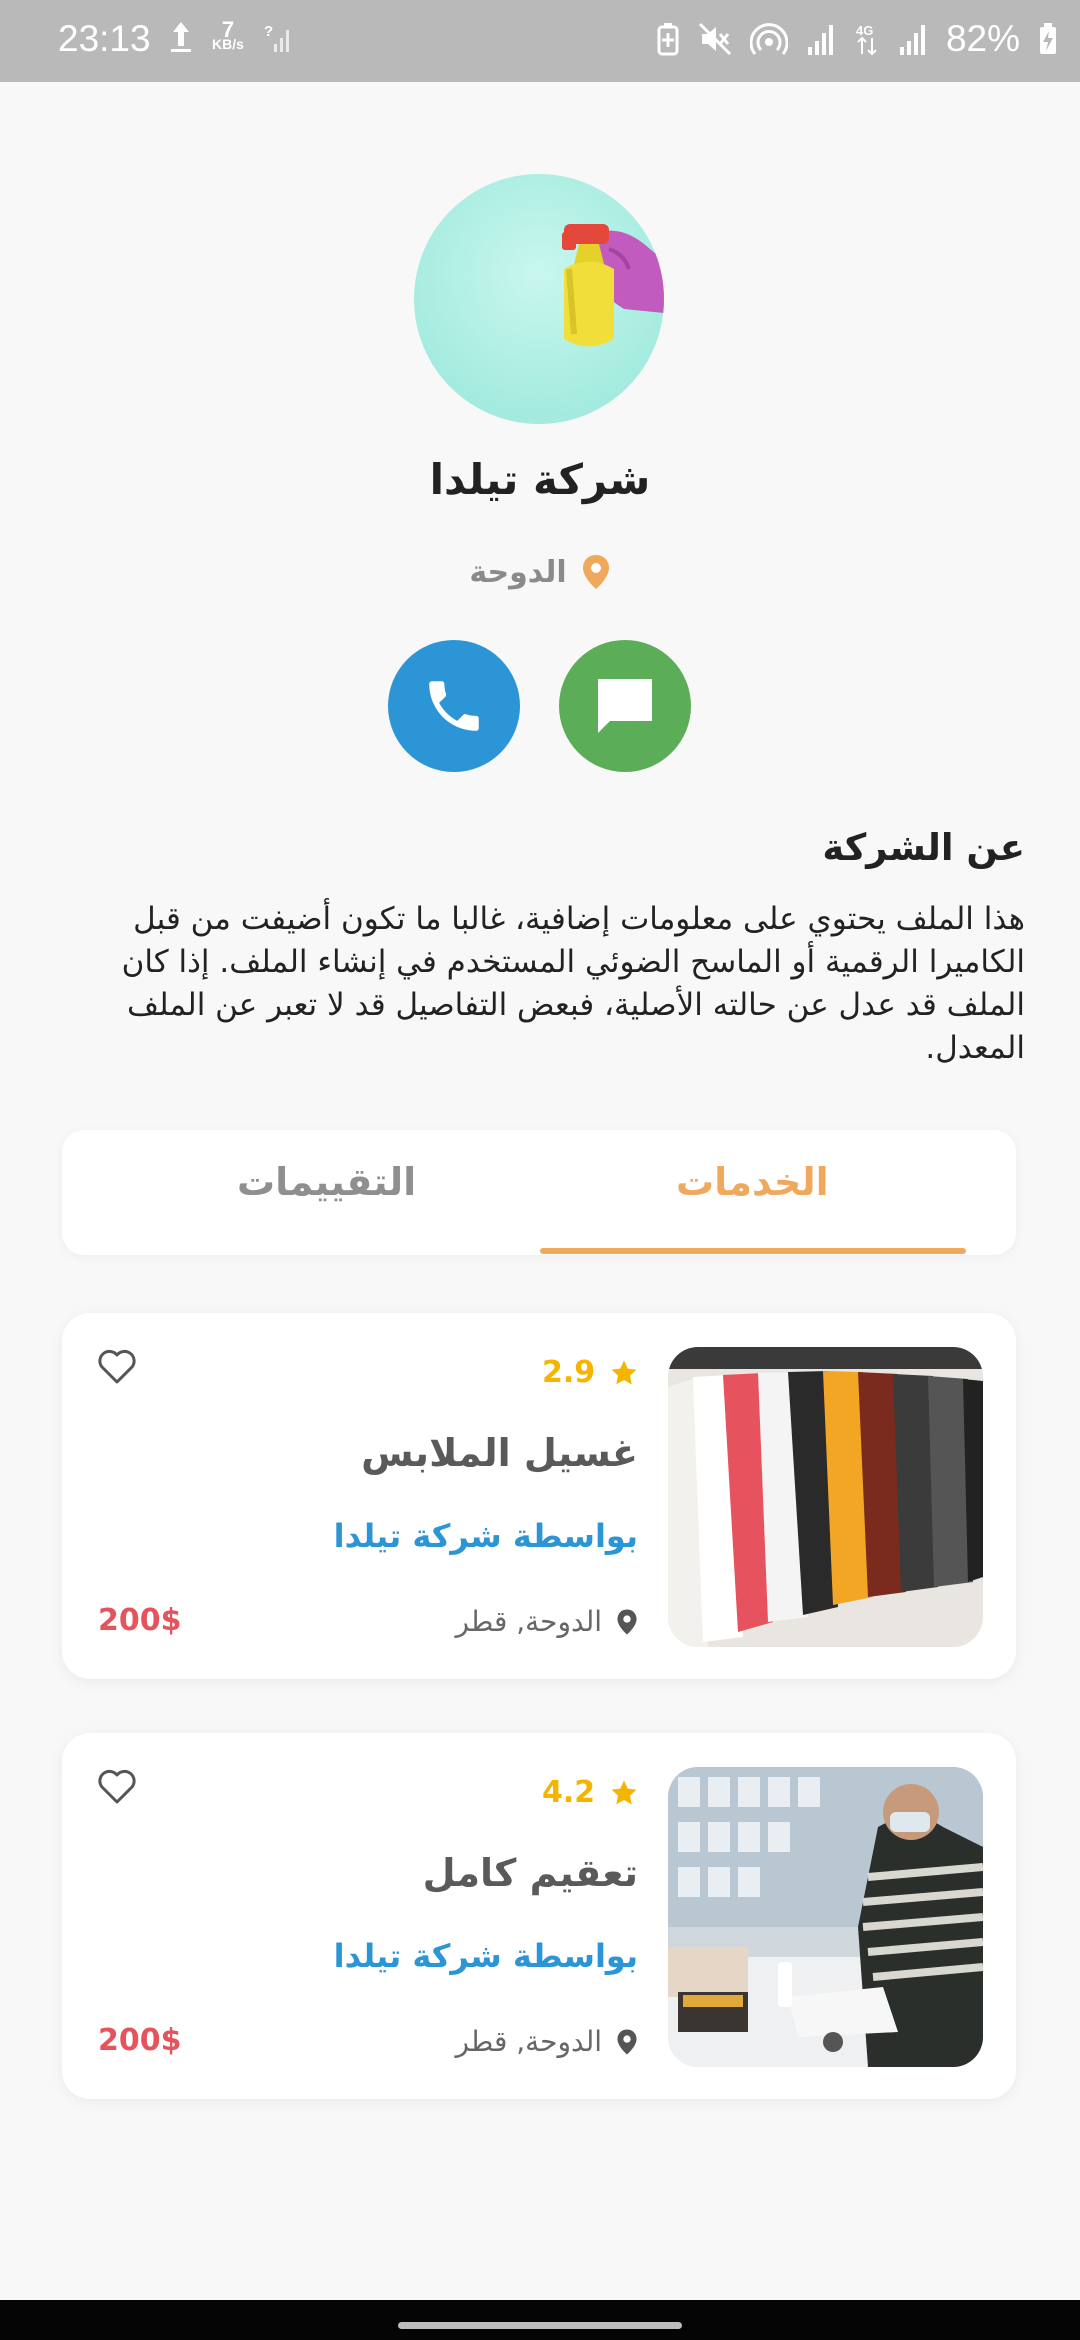 The height and width of the screenshot is (2340, 1080). I want to click on company-name: شركة تيلدا, so click(540, 479).